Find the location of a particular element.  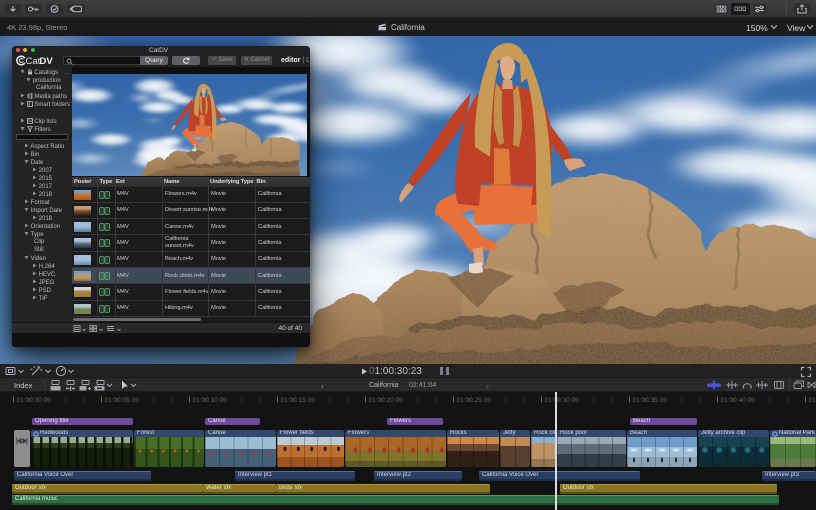

svg-text: DV is located at coordinates (47, 61).